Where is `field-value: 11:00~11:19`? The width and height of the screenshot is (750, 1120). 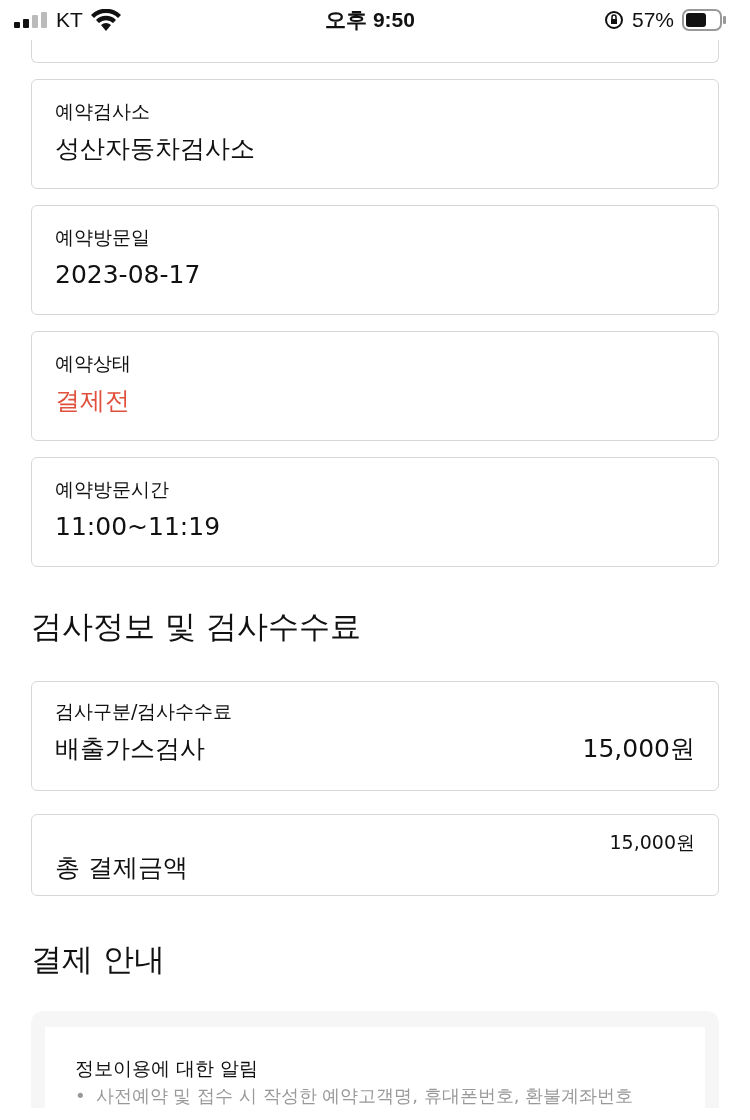 field-value: 11:00~11:19 is located at coordinates (138, 527).